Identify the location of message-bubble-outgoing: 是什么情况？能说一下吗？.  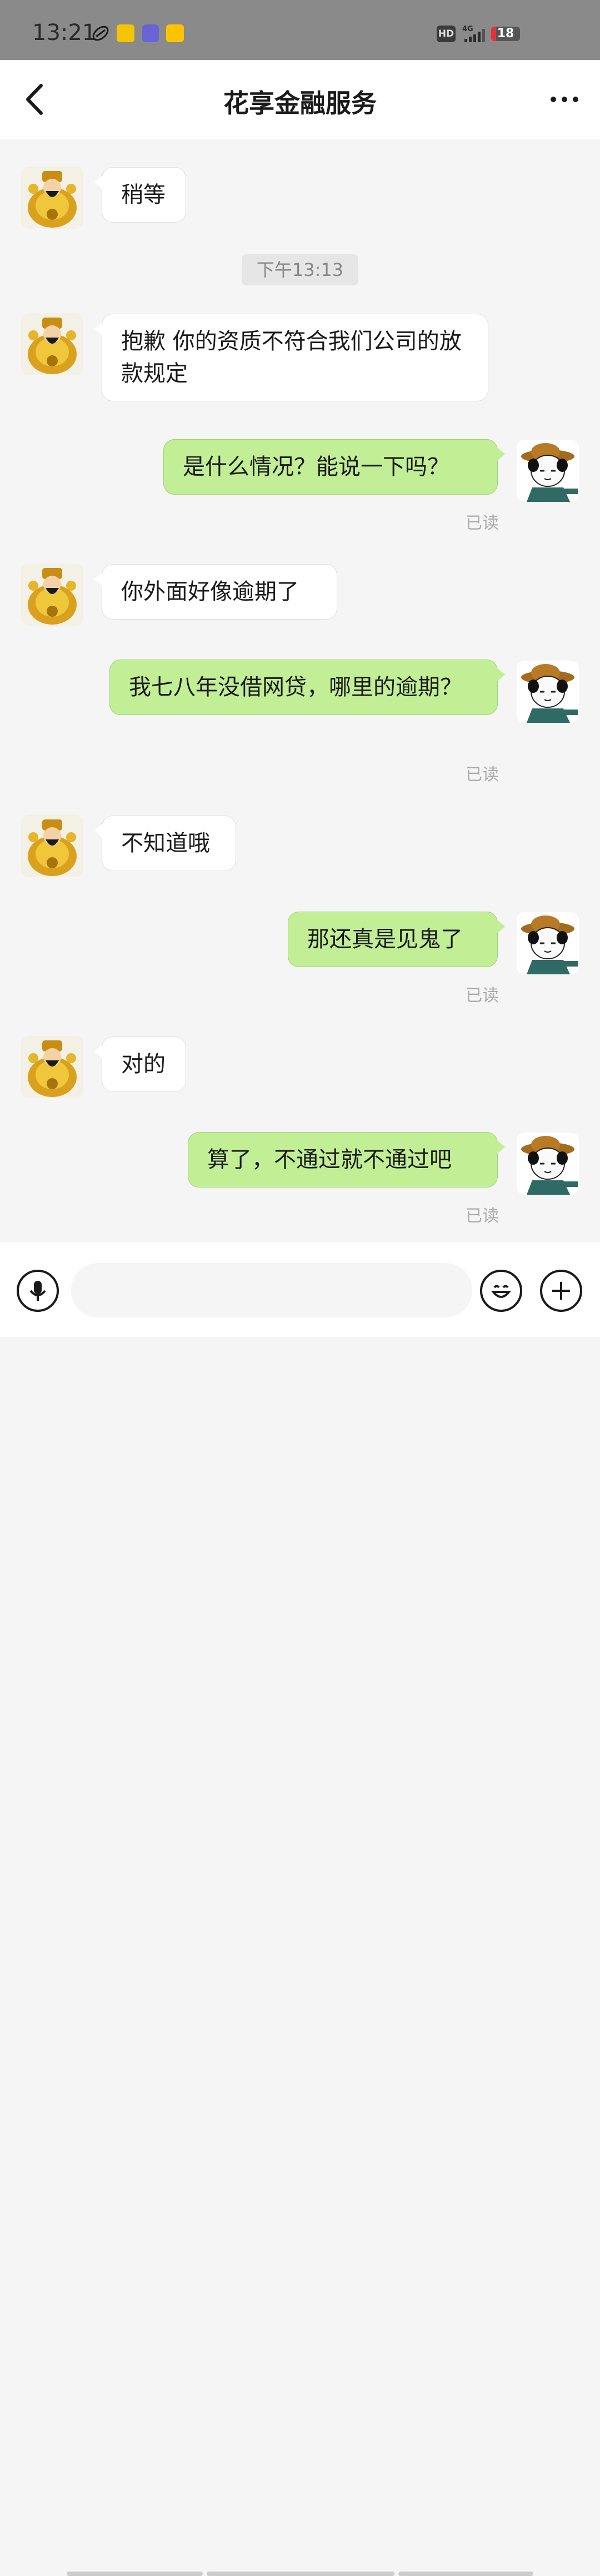
(334, 467).